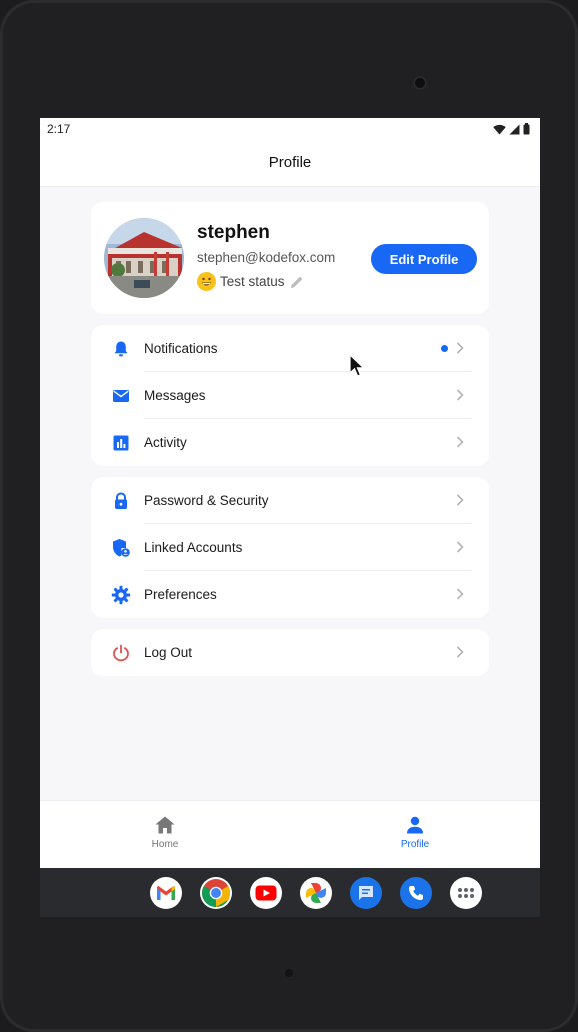 This screenshot has width=578, height=1032. What do you see at coordinates (216, 893) in the screenshot?
I see `chrome-icon` at bounding box center [216, 893].